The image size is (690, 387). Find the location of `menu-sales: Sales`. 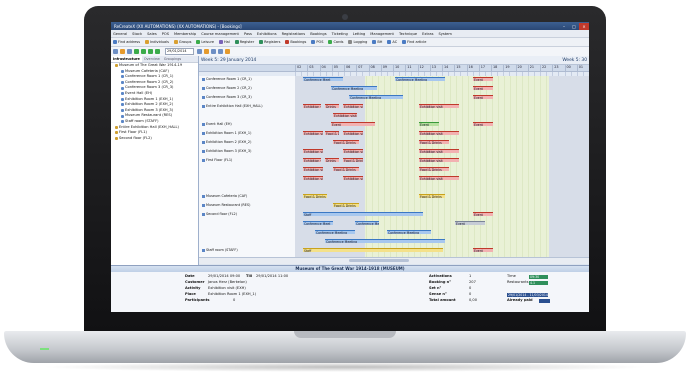

menu-sales: Sales is located at coordinates (152, 34).